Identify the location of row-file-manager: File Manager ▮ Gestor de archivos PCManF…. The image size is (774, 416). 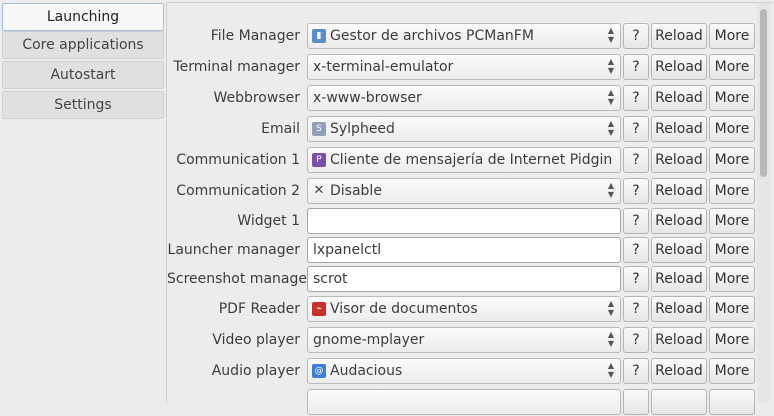
(470, 36).